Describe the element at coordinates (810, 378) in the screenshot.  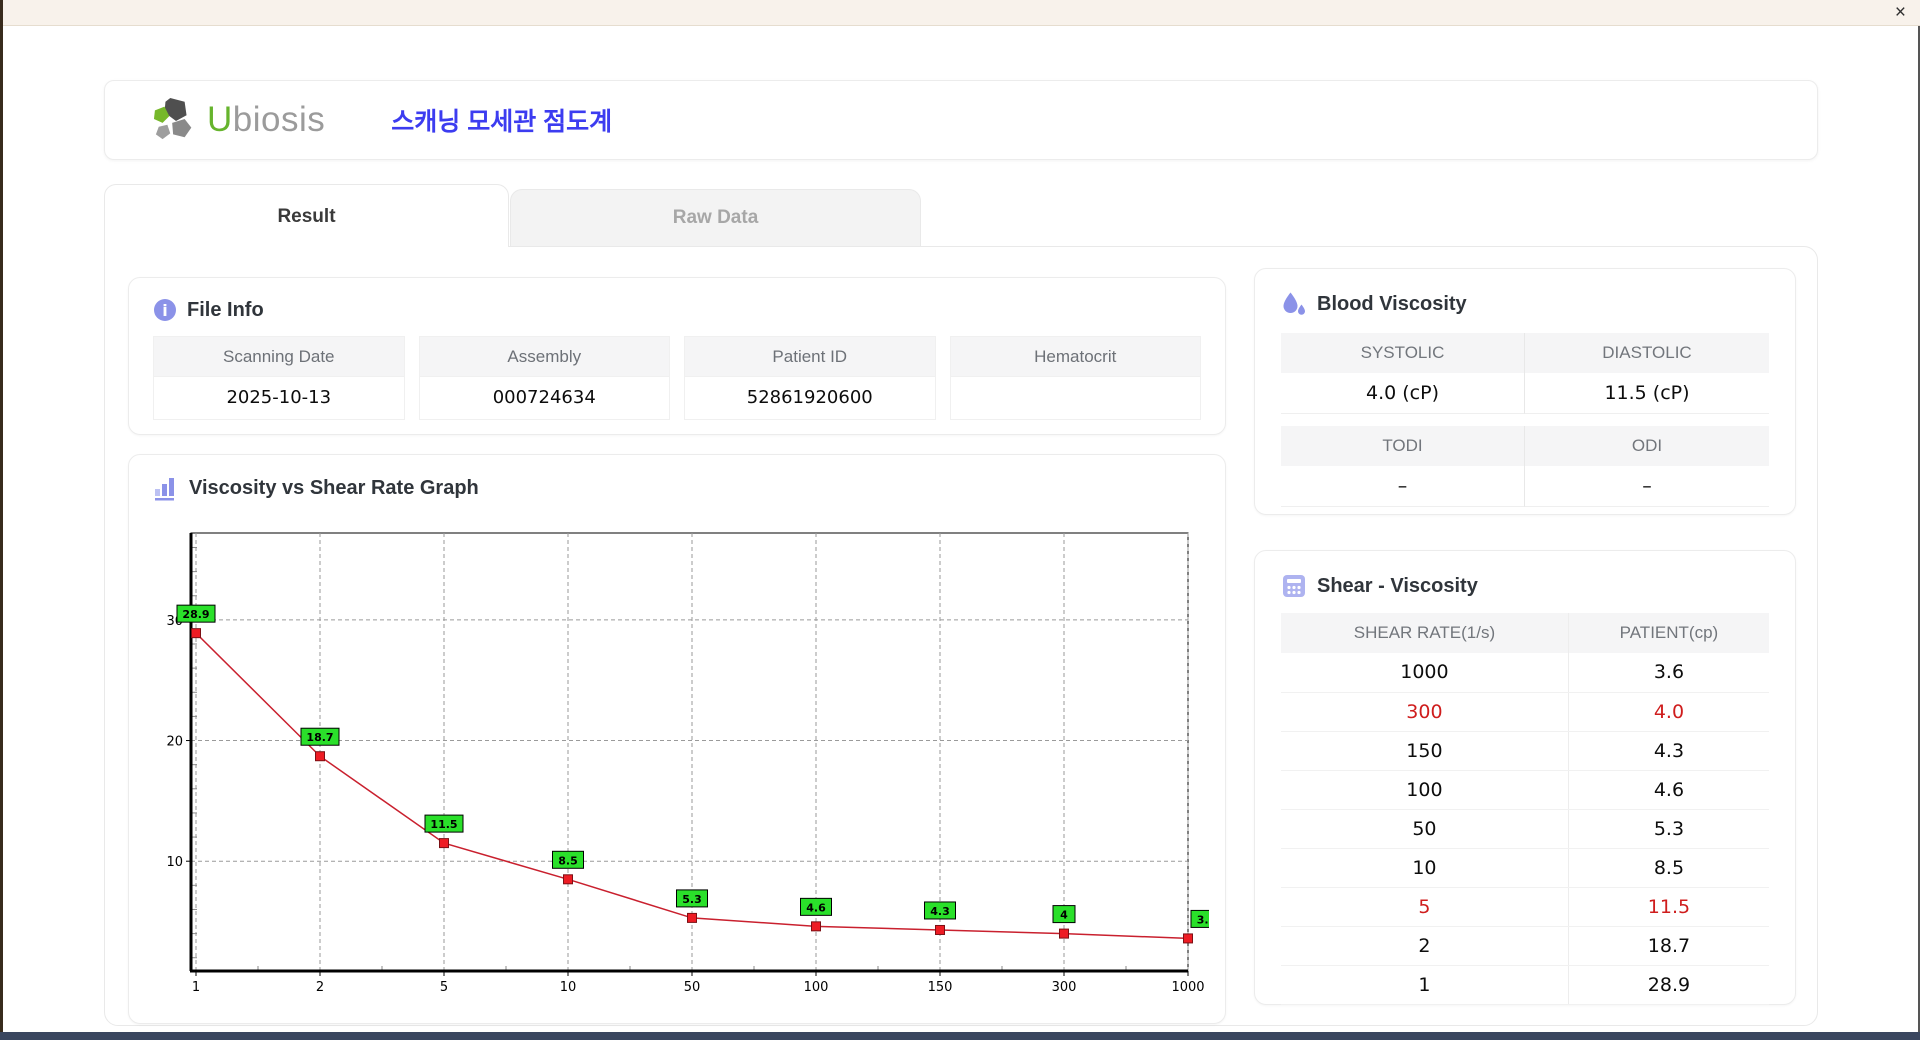
I see `field-patient-id: Patient ID 52861920600` at that location.